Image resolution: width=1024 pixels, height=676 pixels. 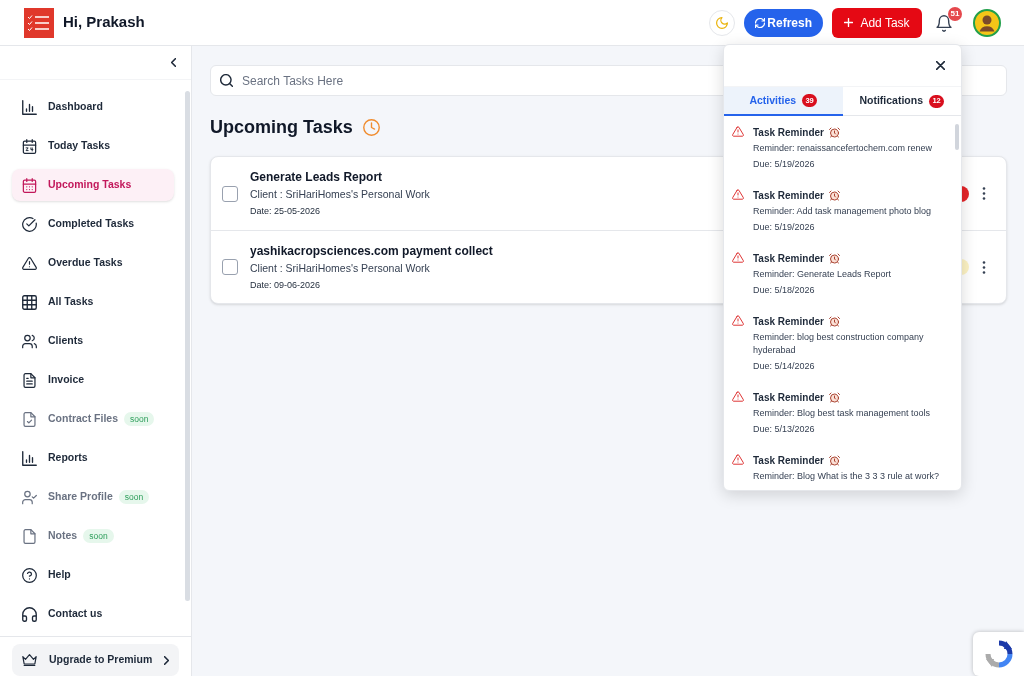 What do you see at coordinates (93, 185) in the screenshot?
I see `sidebar-item: Upcoming Tasks` at bounding box center [93, 185].